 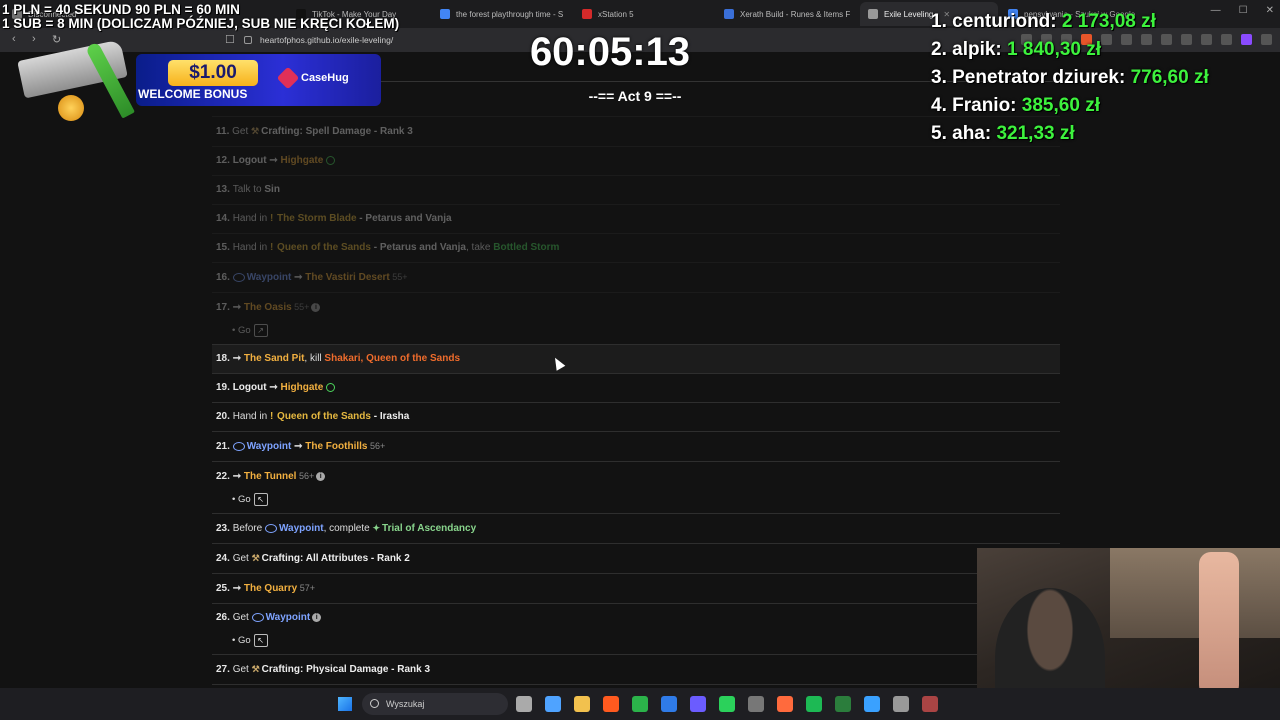 I want to click on browser-tab: xStation 5, so click(x=643, y=14).